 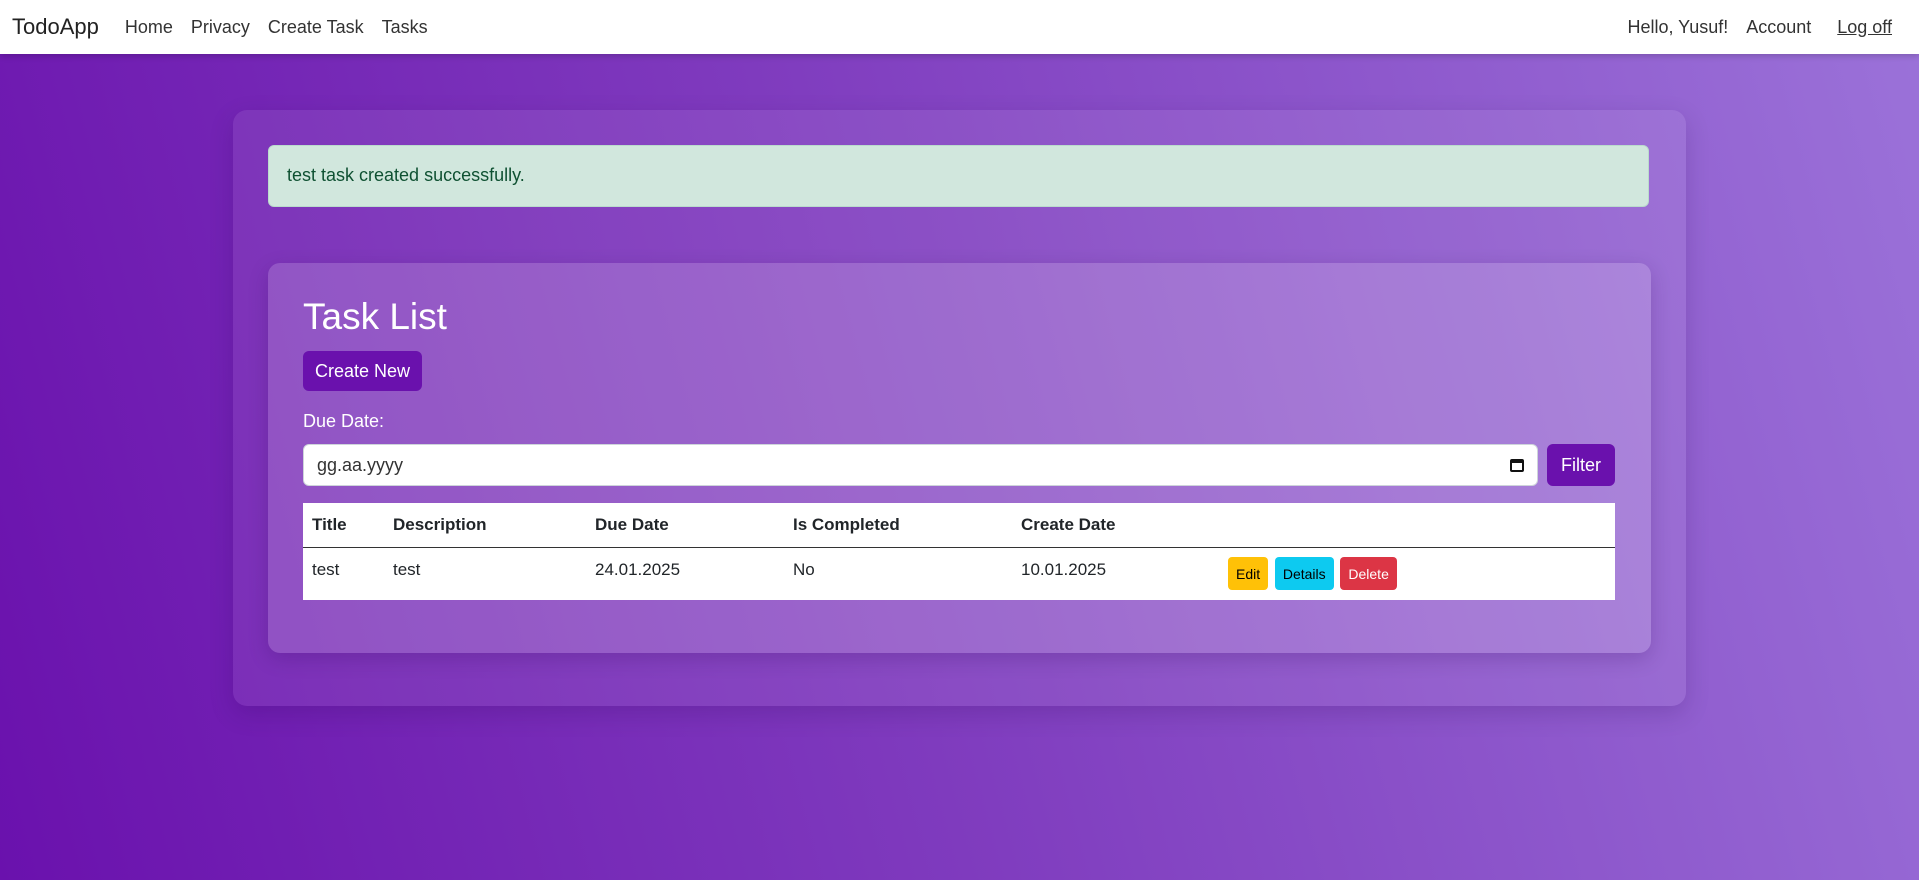 What do you see at coordinates (407, 569) in the screenshot?
I see `cell-description: test` at bounding box center [407, 569].